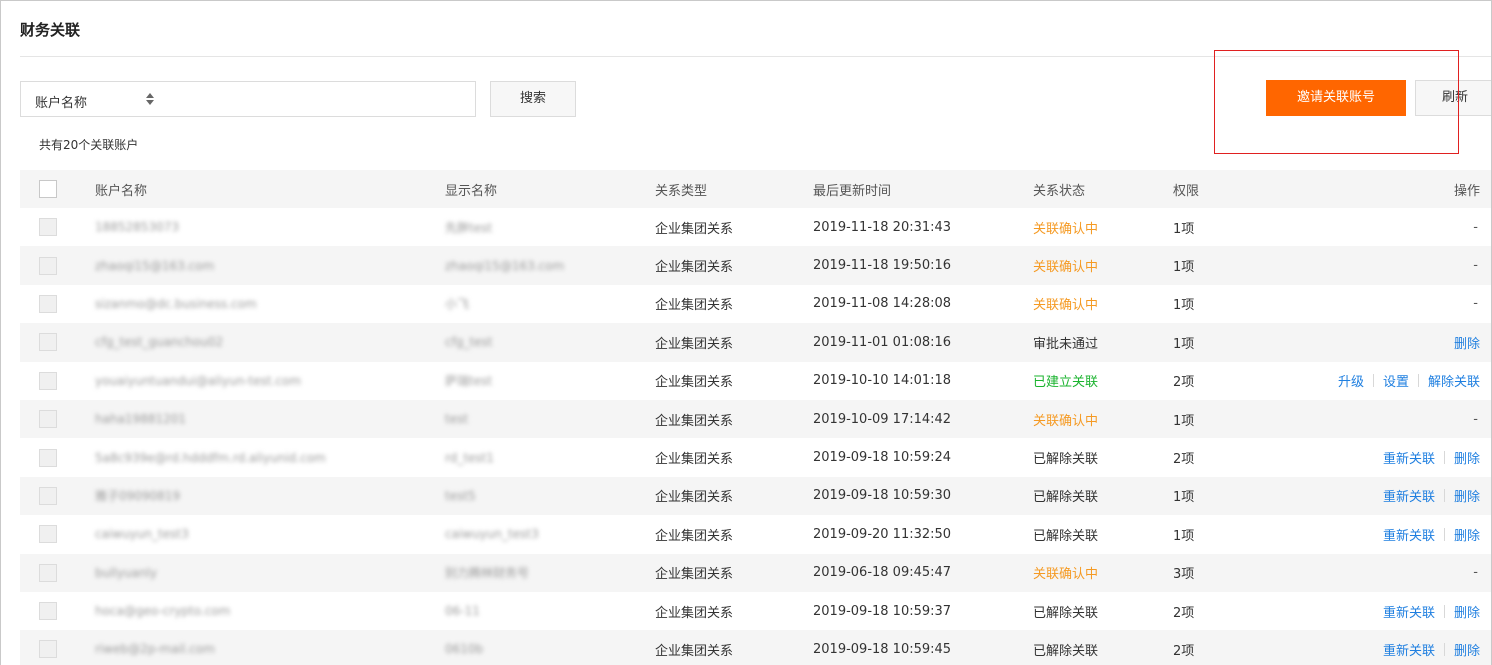 This screenshot has width=1492, height=665. Describe the element at coordinates (142, 534) in the screenshot. I see `account-name: caiwuyun_test3` at that location.